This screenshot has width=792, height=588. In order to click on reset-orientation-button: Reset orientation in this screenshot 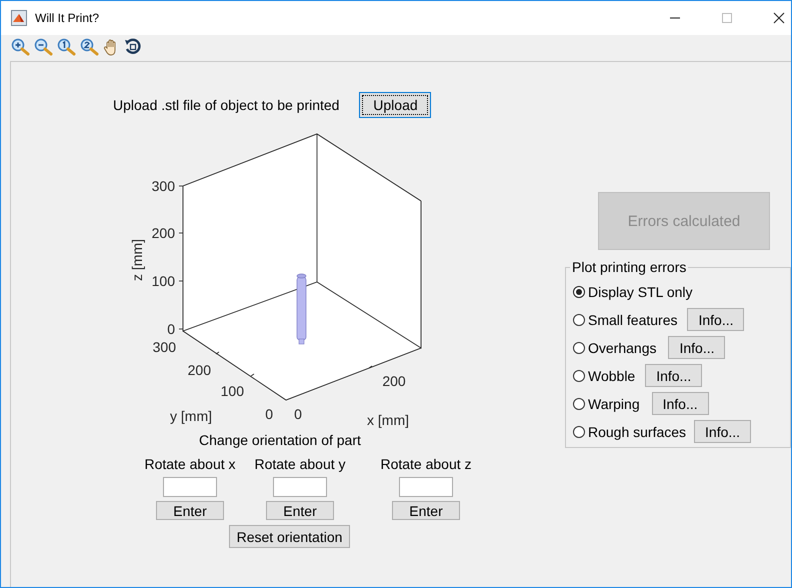, I will do `click(289, 536)`.